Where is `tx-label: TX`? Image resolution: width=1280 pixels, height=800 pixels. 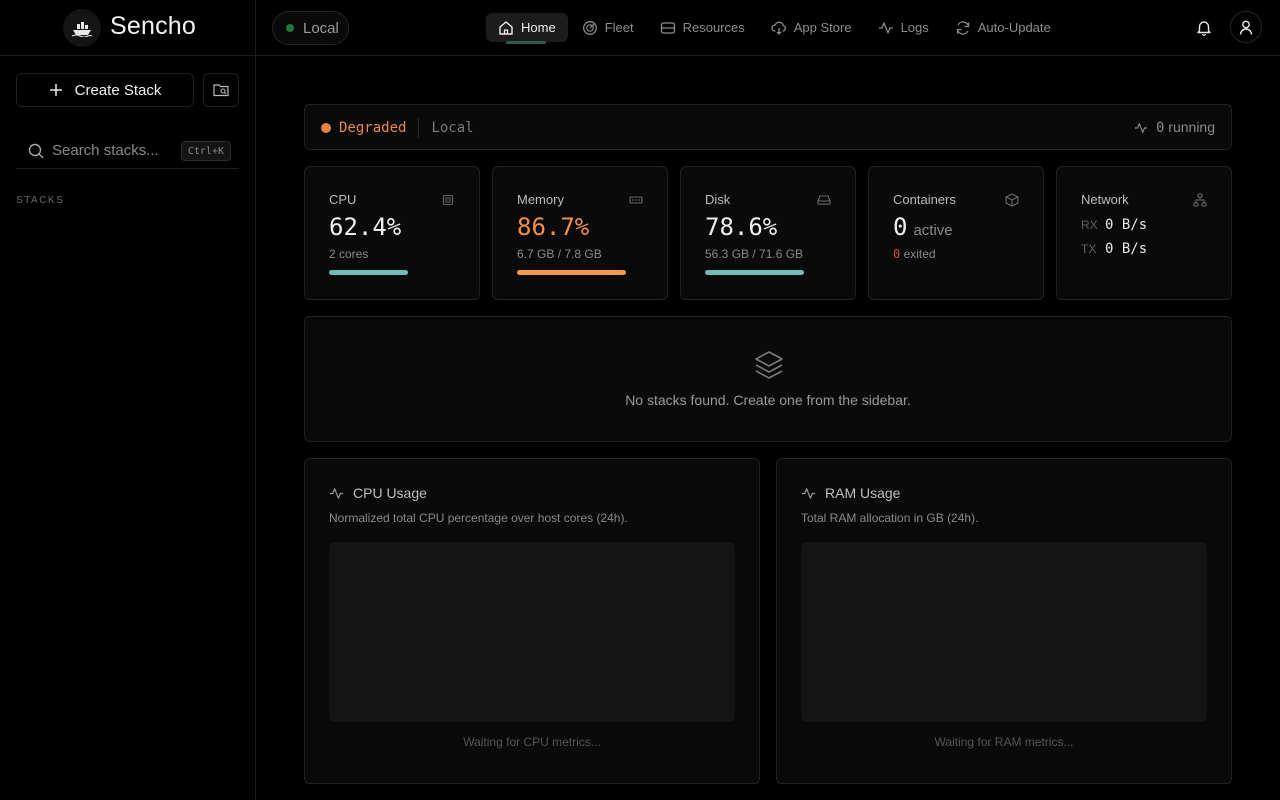
tx-label: TX is located at coordinates (1089, 249).